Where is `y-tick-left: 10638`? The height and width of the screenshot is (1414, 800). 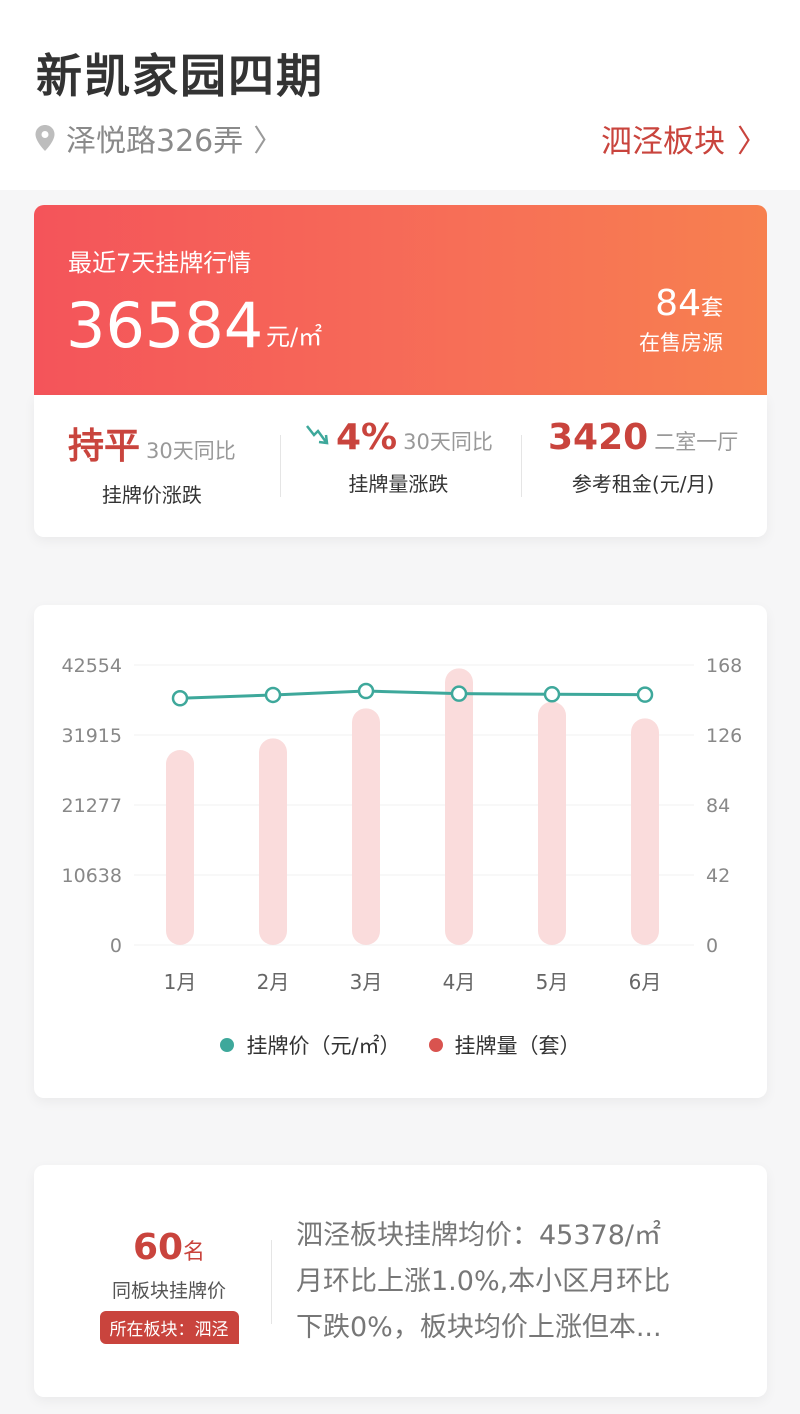 y-tick-left: 10638 is located at coordinates (92, 876).